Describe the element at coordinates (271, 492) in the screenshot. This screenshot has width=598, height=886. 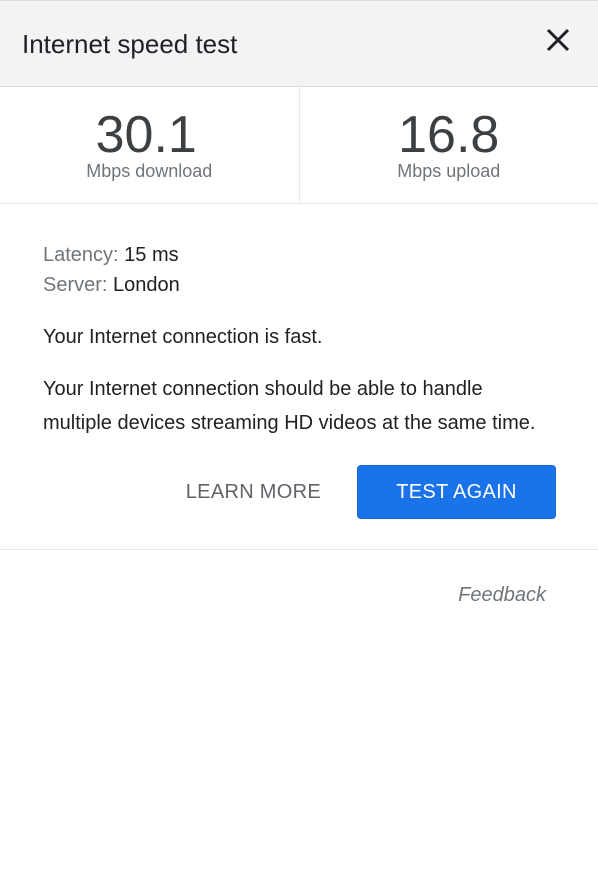
I see `learn-more-button: LEARN MORE` at that location.